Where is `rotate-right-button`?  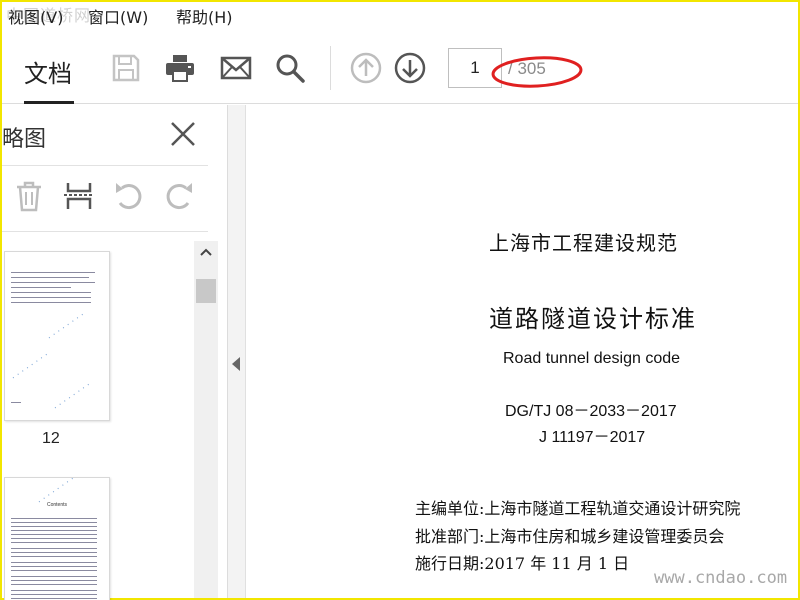
rotate-right-button is located at coordinates (179, 196).